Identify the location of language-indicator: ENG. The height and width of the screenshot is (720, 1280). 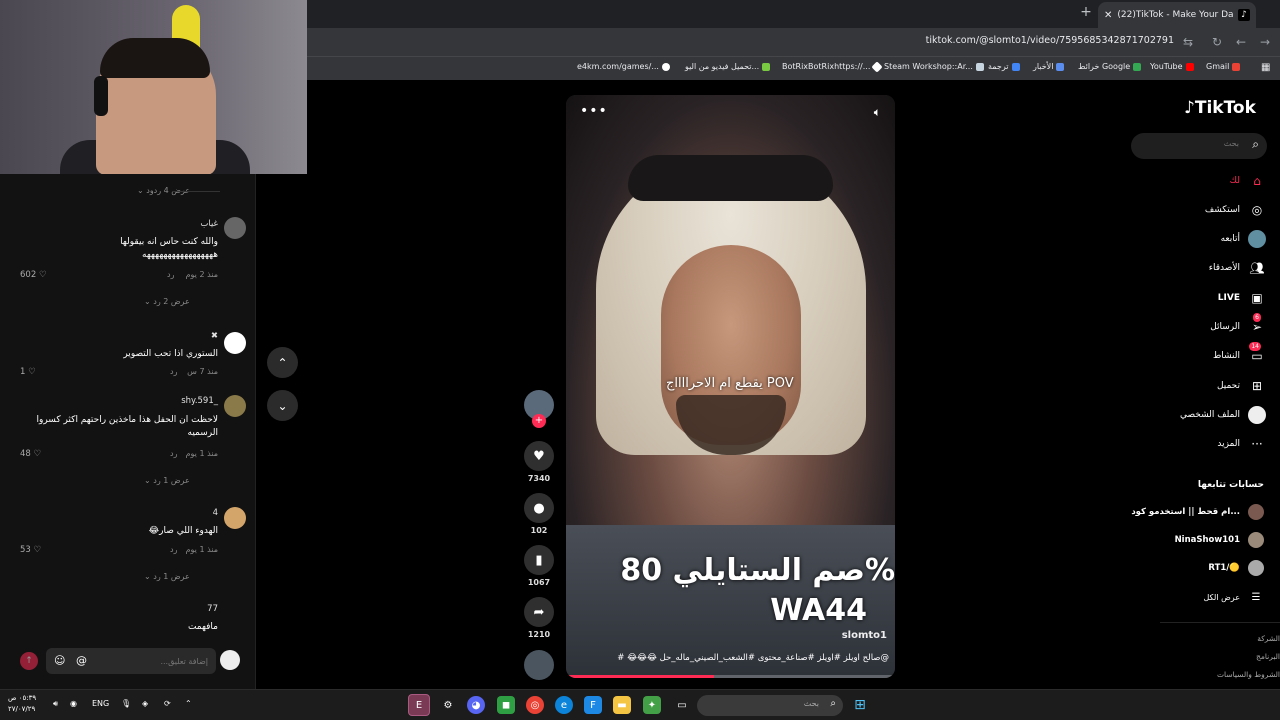
(100, 703).